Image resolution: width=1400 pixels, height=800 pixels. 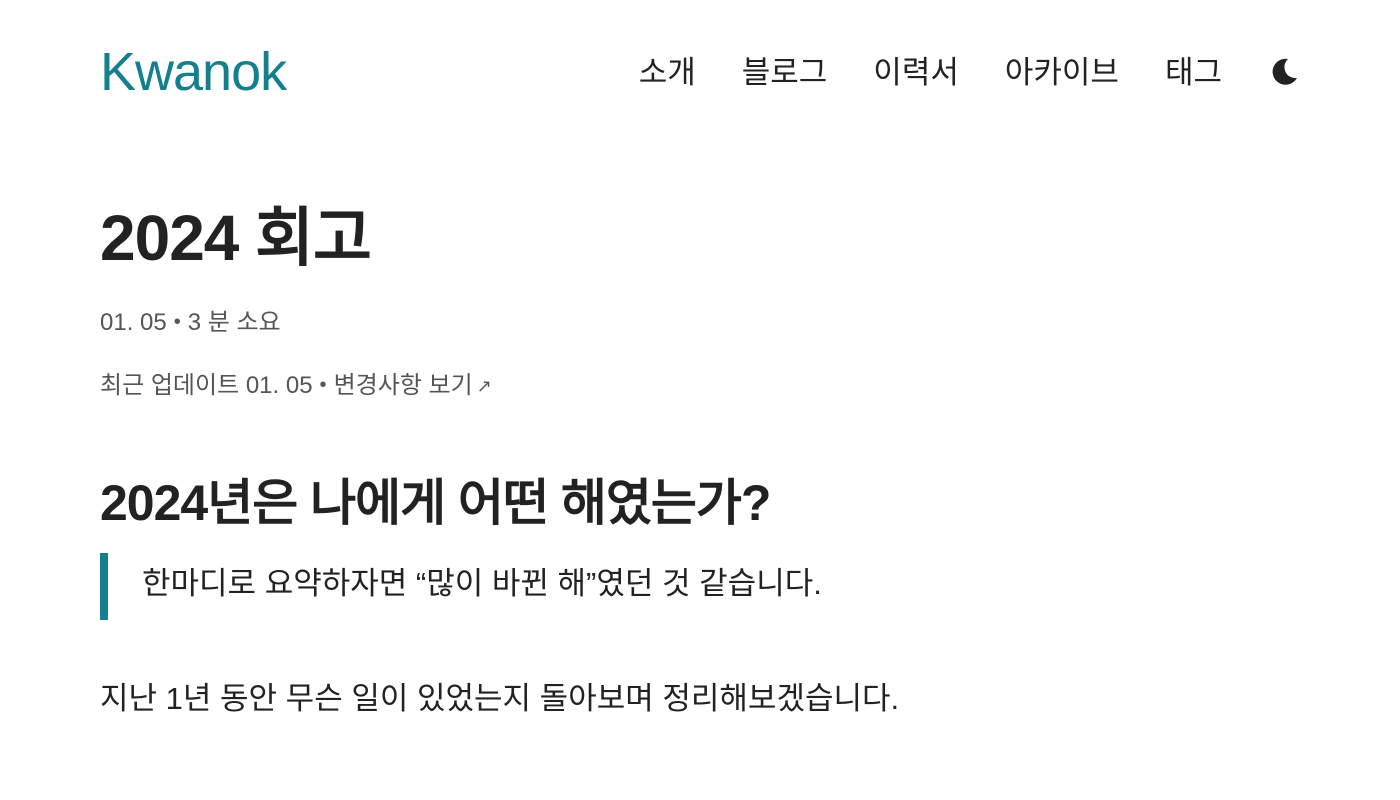 I want to click on post-updated: 최근 업데이트 01. 05 • 변경사항 보기 ↗, so click(x=700, y=385).